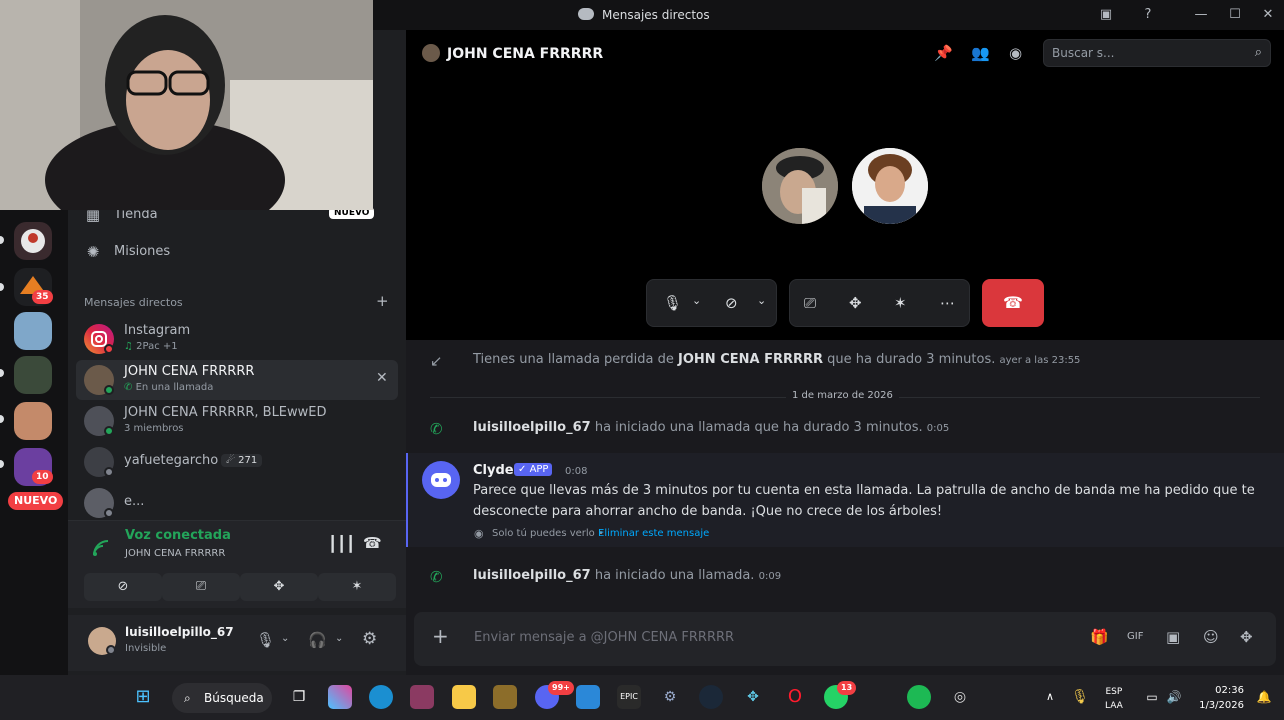  What do you see at coordinates (1220, 698) in the screenshot?
I see `clock: 02:36 1/3/2026` at bounding box center [1220, 698].